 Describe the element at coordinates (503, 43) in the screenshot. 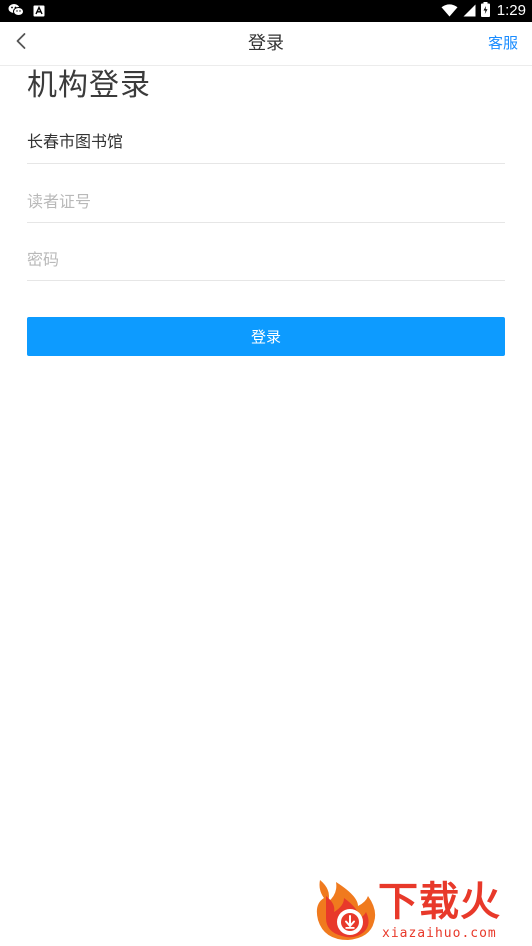

I see `customer-service-link: 客服` at that location.